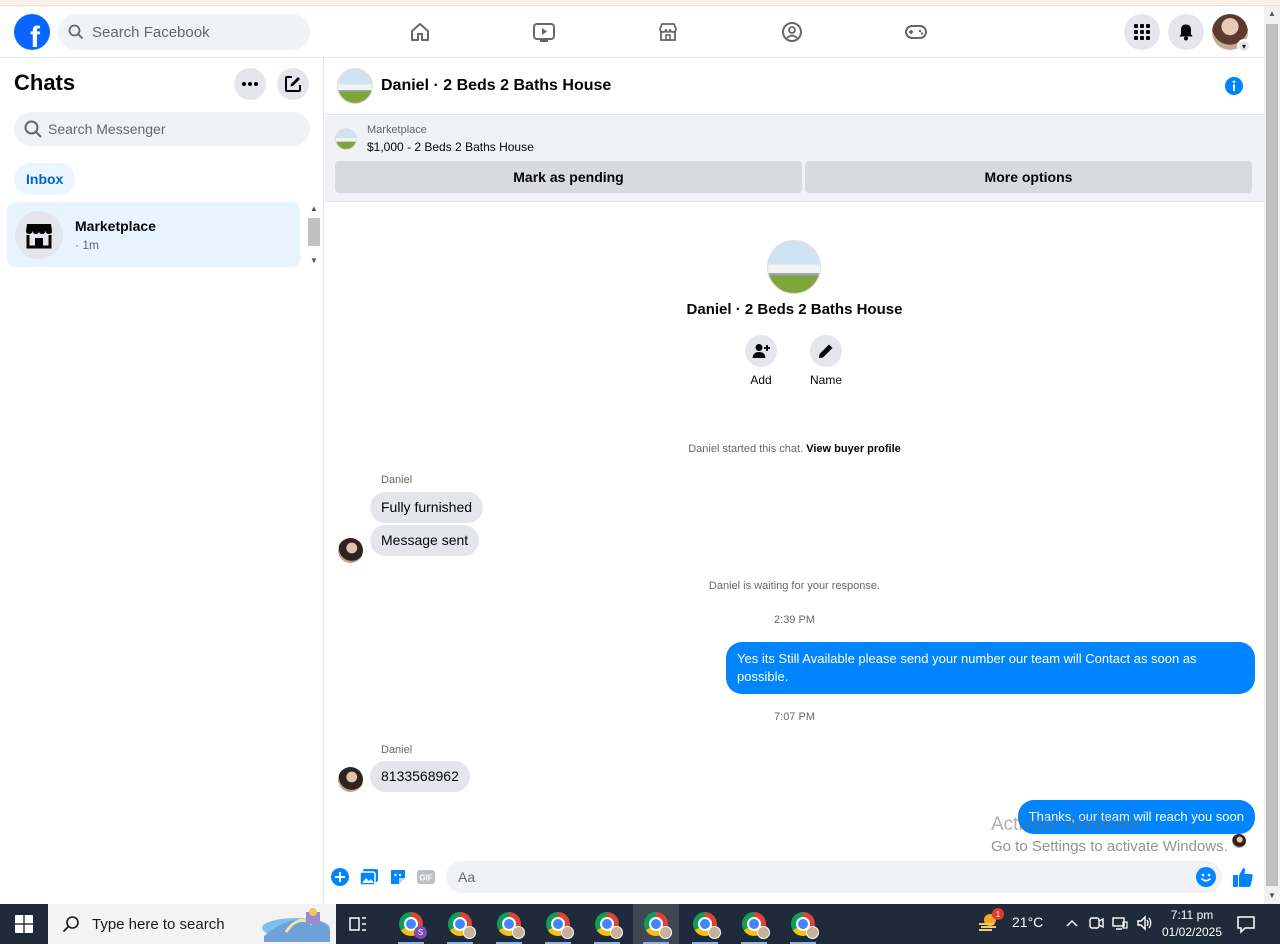 The width and height of the screenshot is (1280, 944). Describe the element at coordinates (369, 877) in the screenshot. I see `attach-photo-button` at that location.